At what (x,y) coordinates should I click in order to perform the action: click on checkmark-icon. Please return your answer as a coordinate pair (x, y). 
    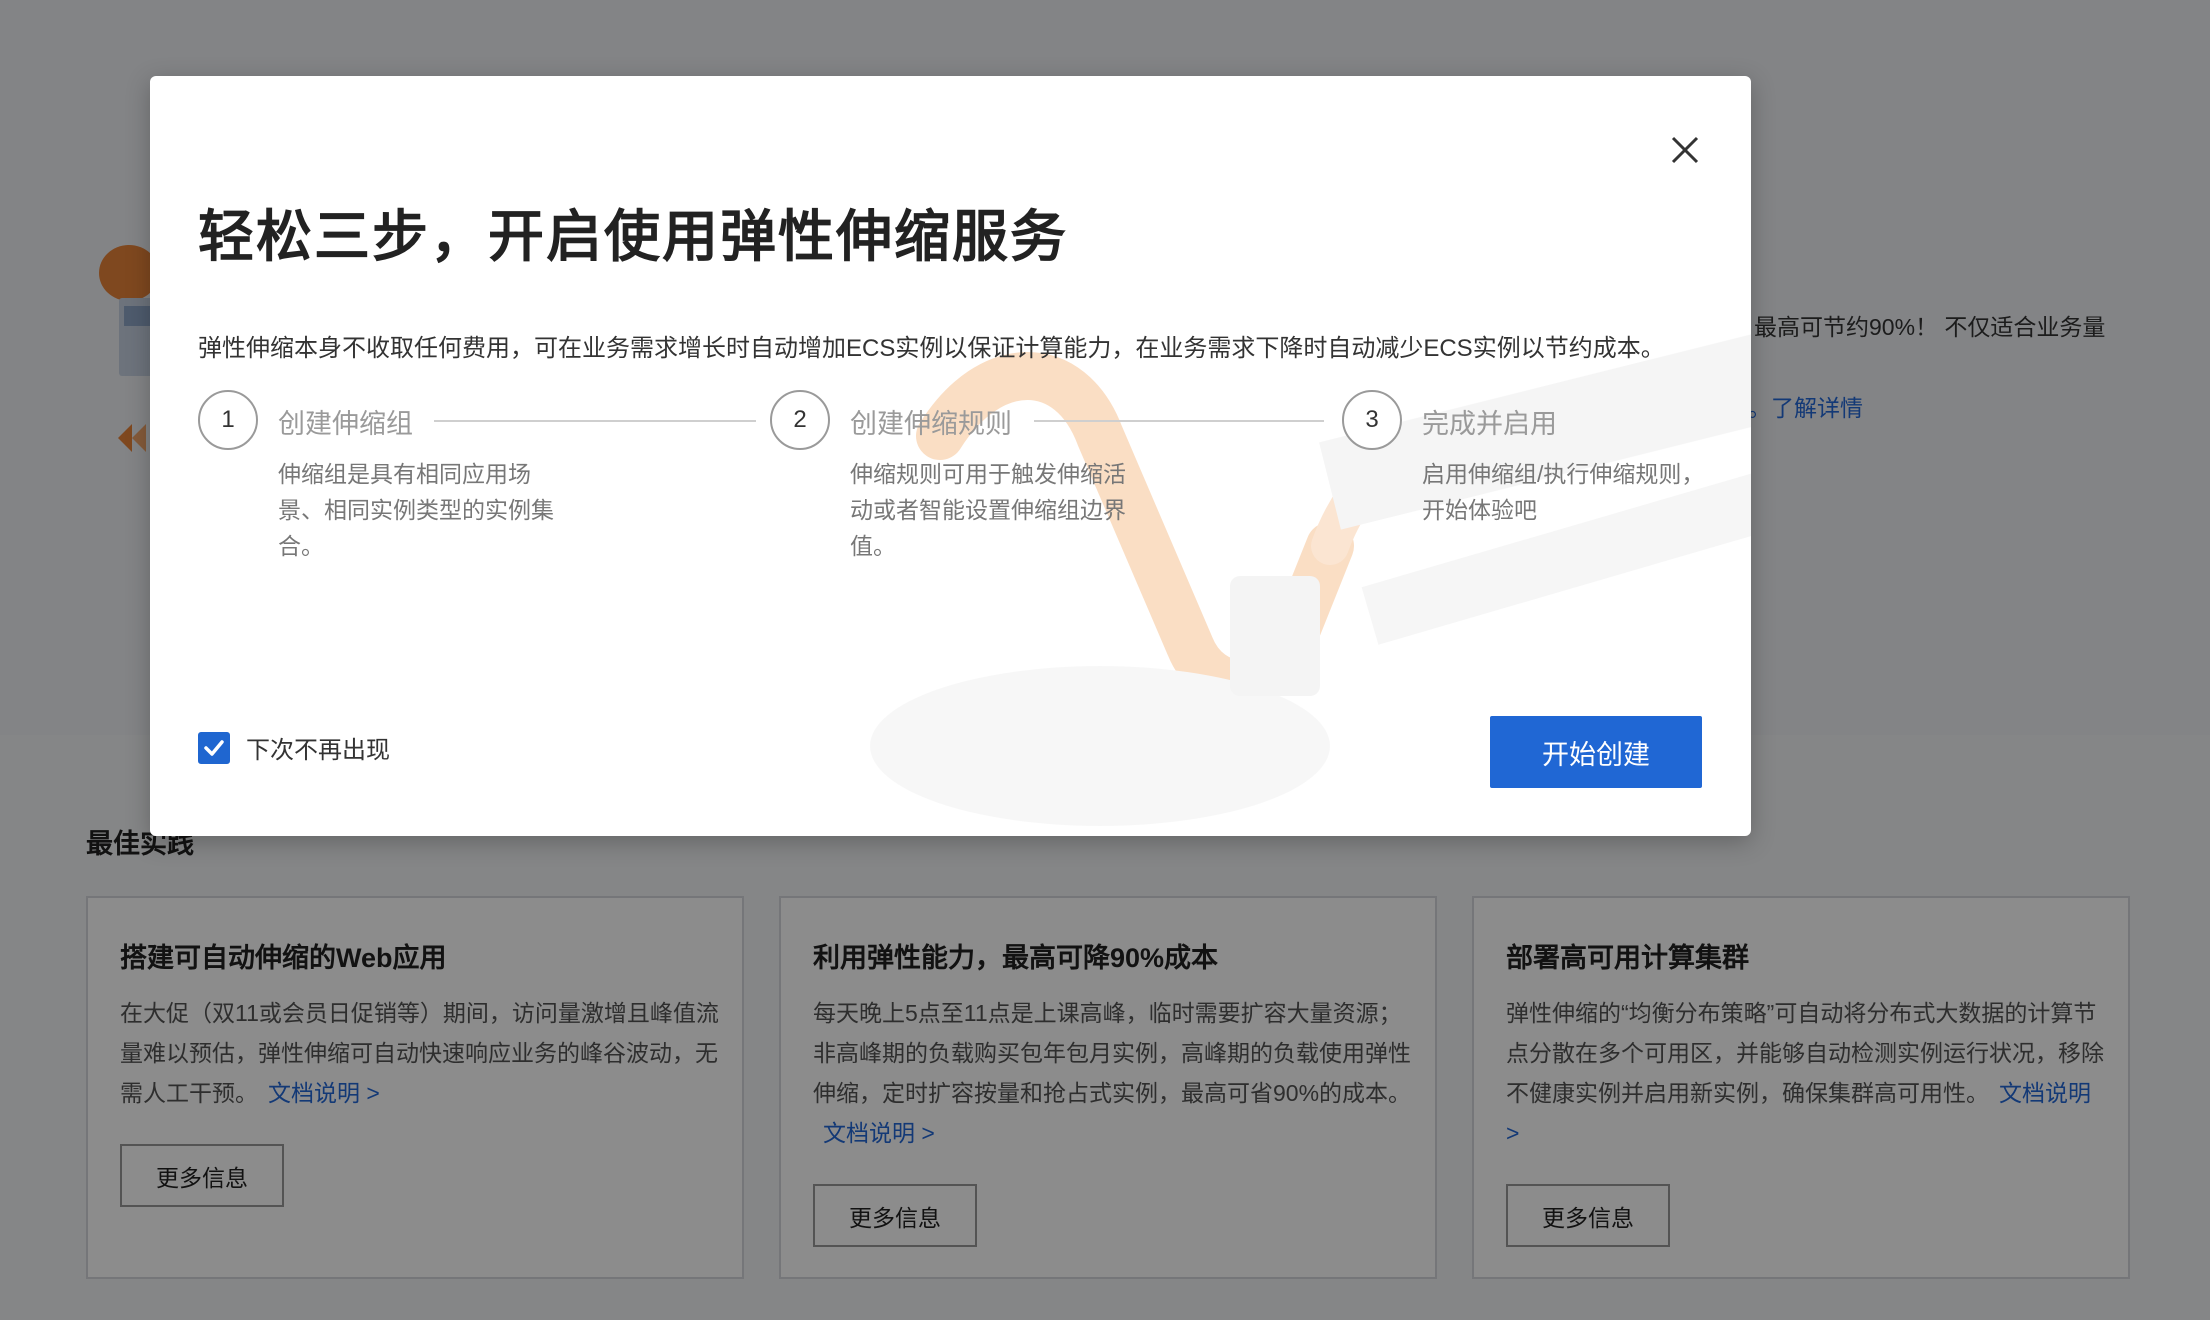
    Looking at the image, I should click on (214, 747).